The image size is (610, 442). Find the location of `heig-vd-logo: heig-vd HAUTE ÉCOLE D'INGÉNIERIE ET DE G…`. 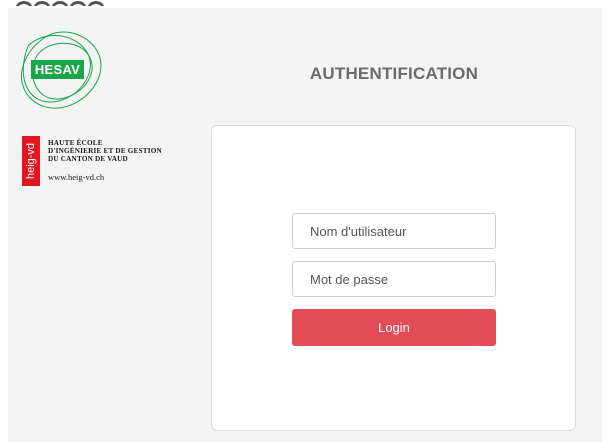

heig-vd-logo: heig-vd HAUTE ÉCOLE D'INGÉNIERIE ET DE G… is located at coordinates (112, 161).